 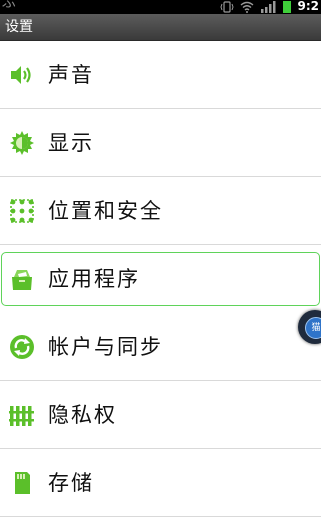 I want to click on settings-item-label: 存储, so click(x=71, y=482).